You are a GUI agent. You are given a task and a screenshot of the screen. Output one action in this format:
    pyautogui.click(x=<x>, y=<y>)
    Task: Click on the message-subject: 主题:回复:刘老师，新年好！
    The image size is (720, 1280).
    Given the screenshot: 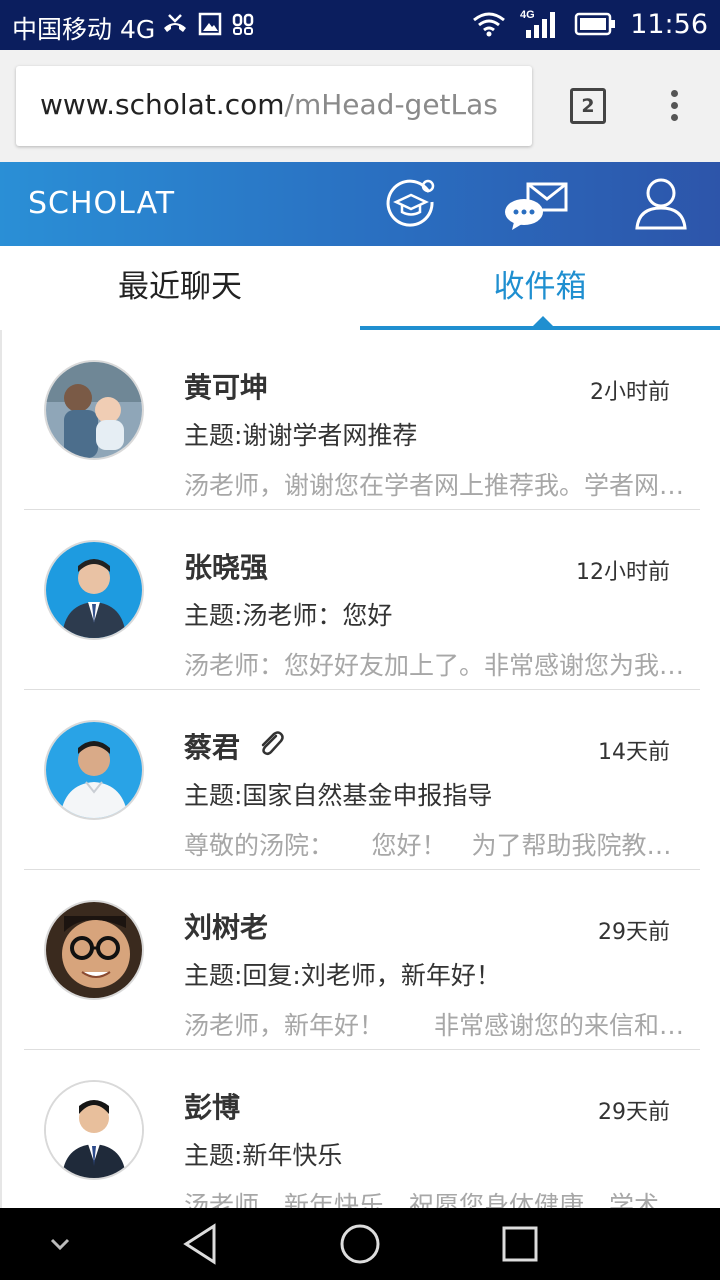 What is the action you would take?
    pyautogui.click(x=342, y=975)
    